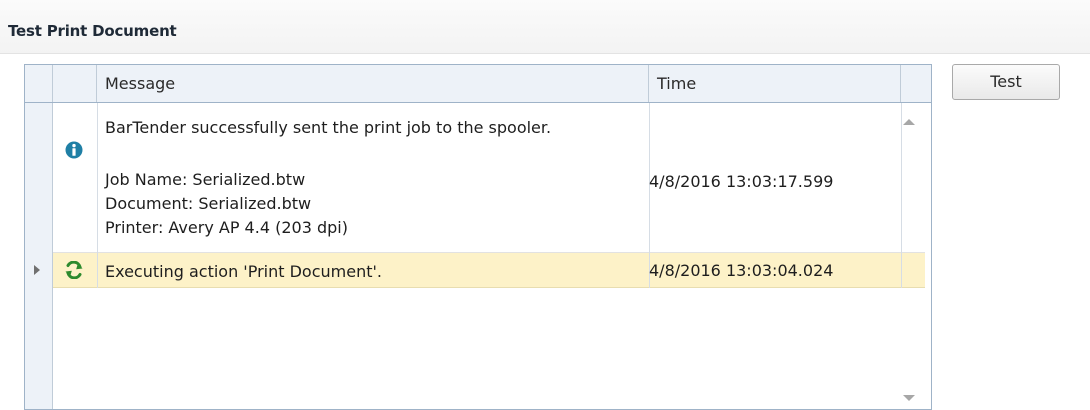  I want to click on row-message-line: Executing action 'Print Document'., so click(243, 271).